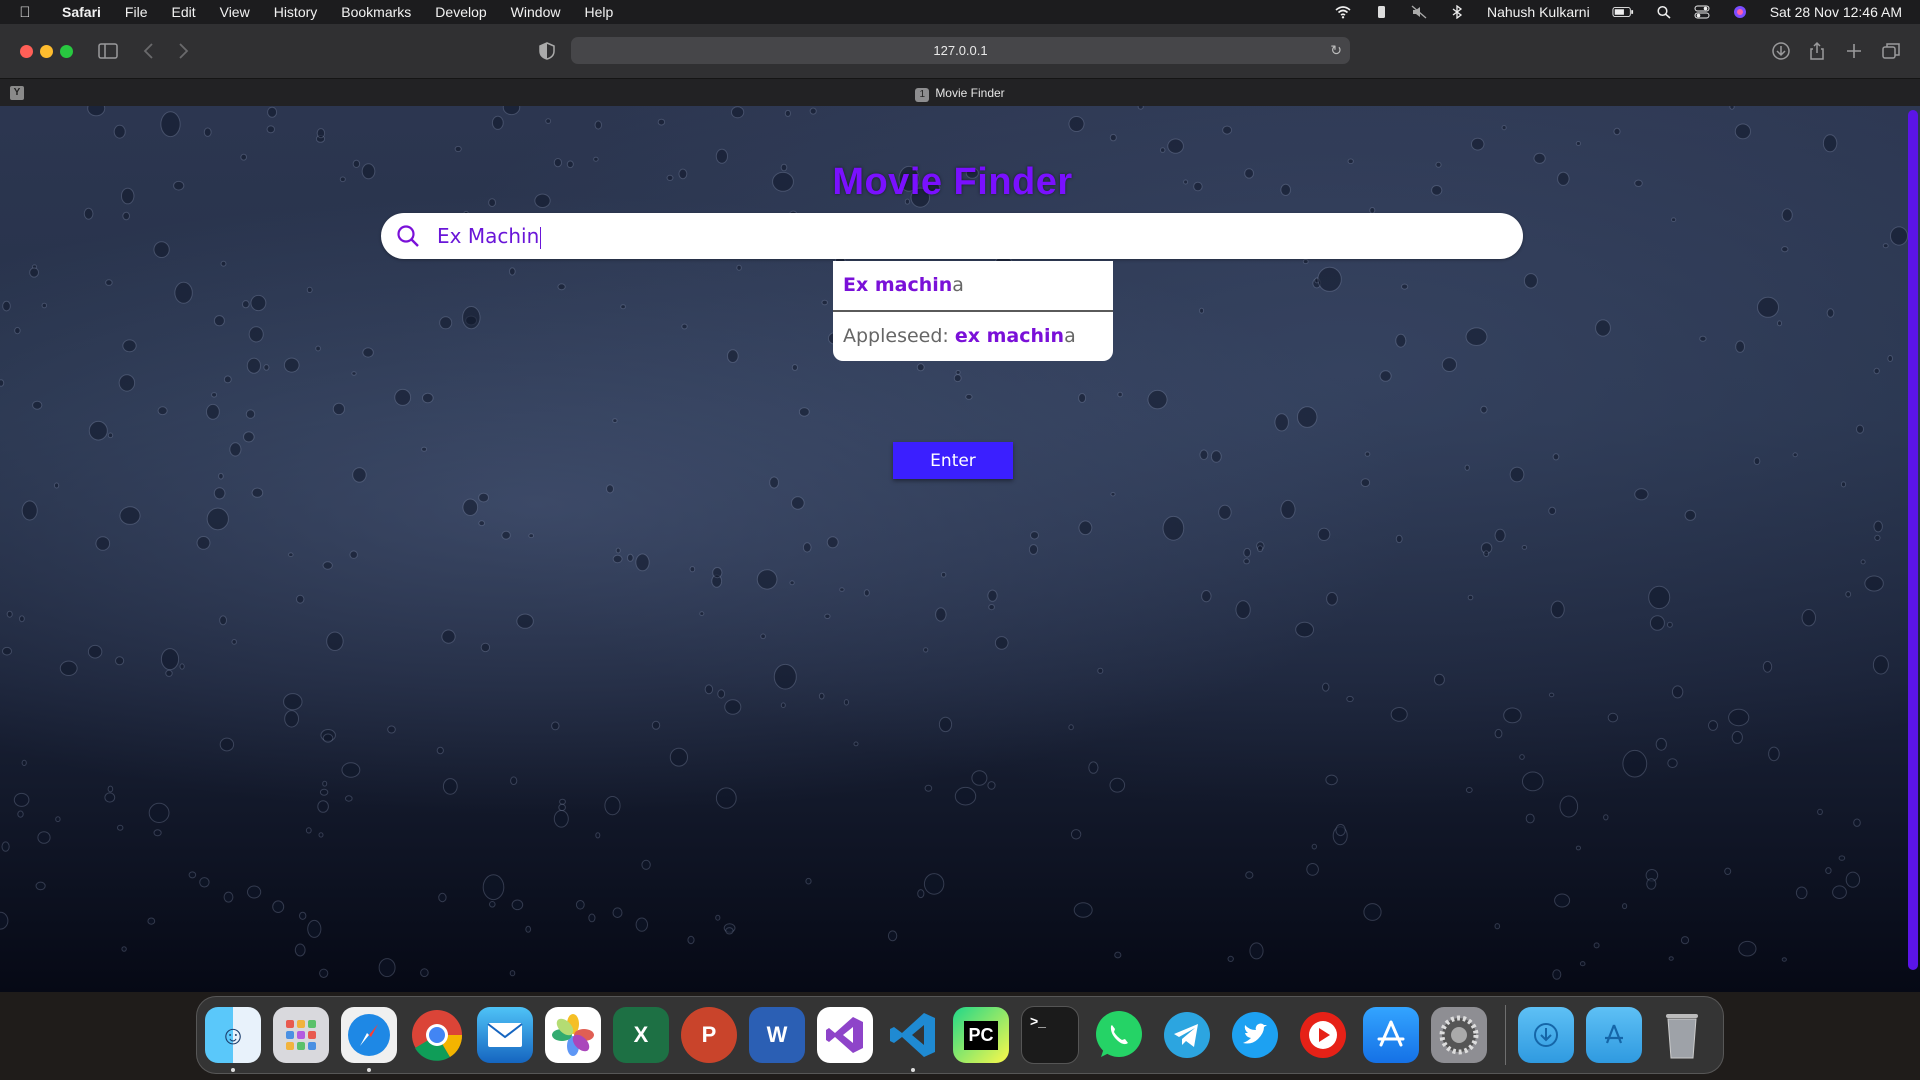 This screenshot has width=1920, height=1080. What do you see at coordinates (1546, 1035) in the screenshot?
I see `downloads-folder-icon` at bounding box center [1546, 1035].